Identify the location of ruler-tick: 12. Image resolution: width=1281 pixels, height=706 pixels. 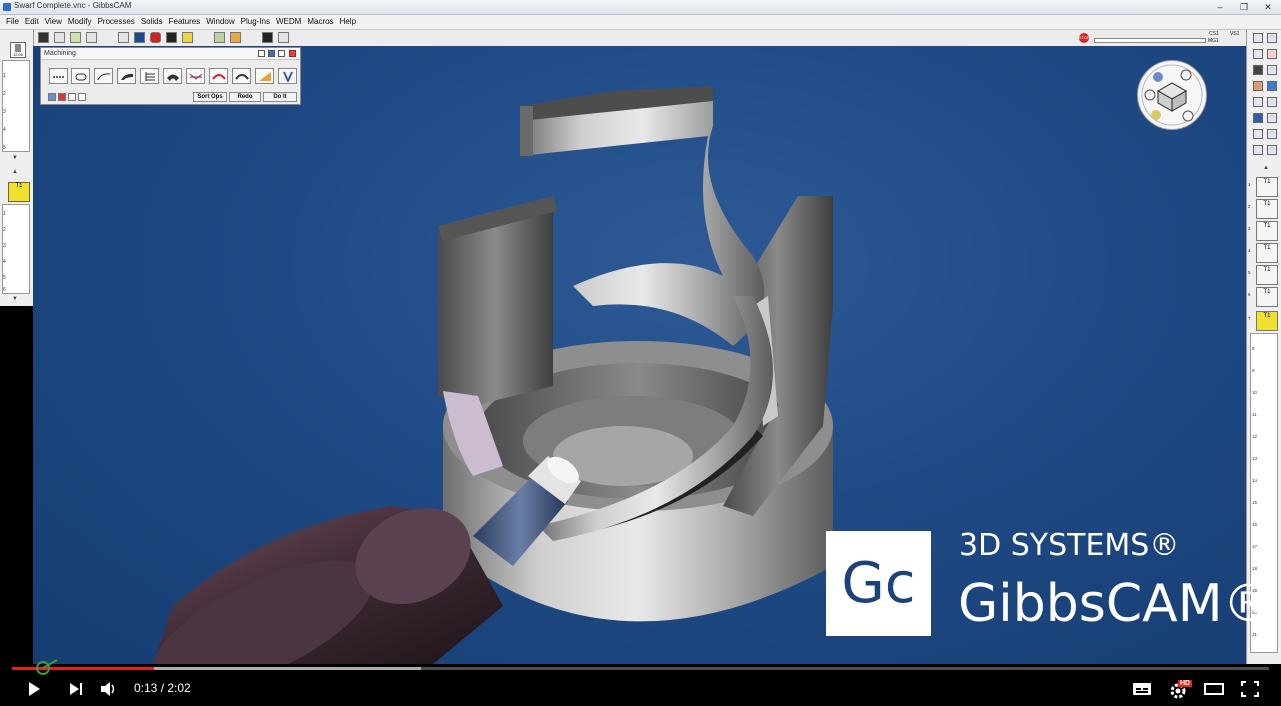
(1255, 436).